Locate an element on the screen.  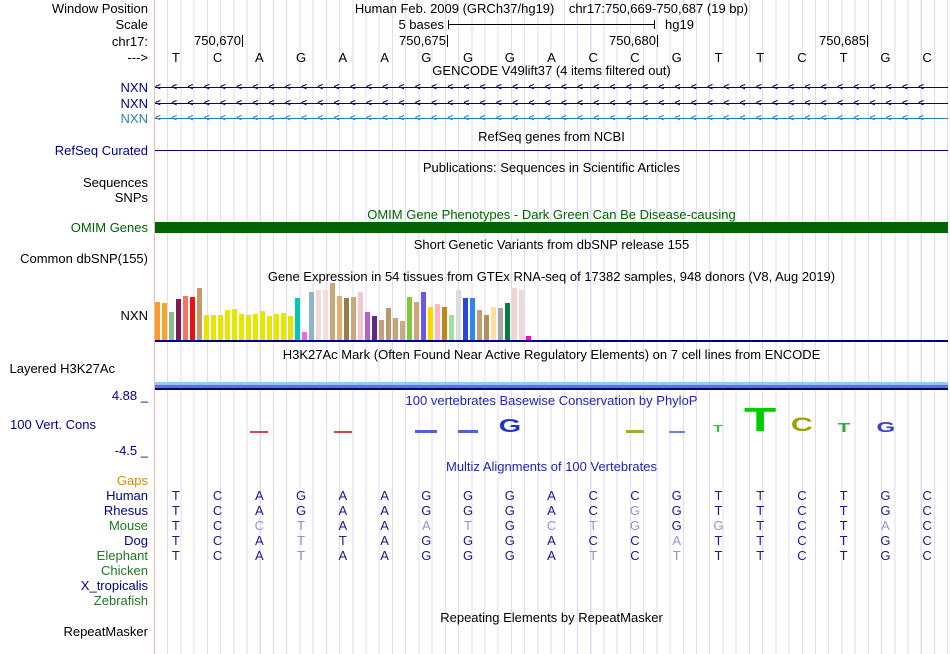
multiz-row: Gaps is located at coordinates (475, 480).